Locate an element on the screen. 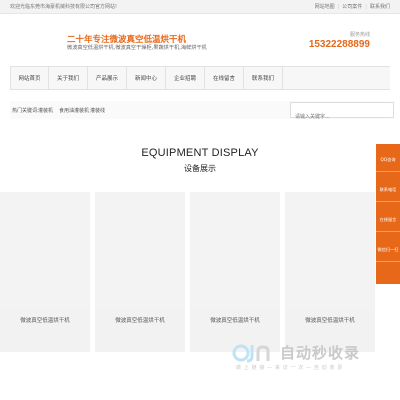 This screenshot has height=400, width=400. nav-item-jobs: 企业招聘 is located at coordinates (185, 78).